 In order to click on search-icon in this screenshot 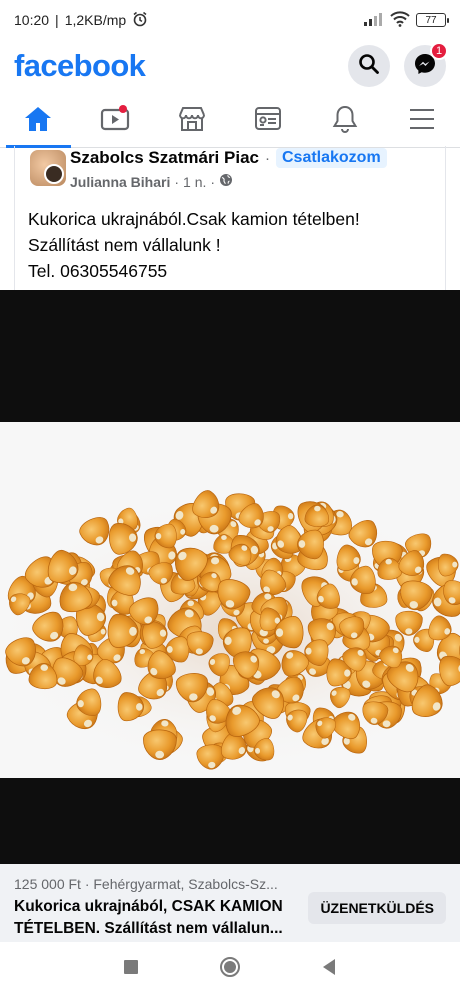, I will do `click(369, 66)`.